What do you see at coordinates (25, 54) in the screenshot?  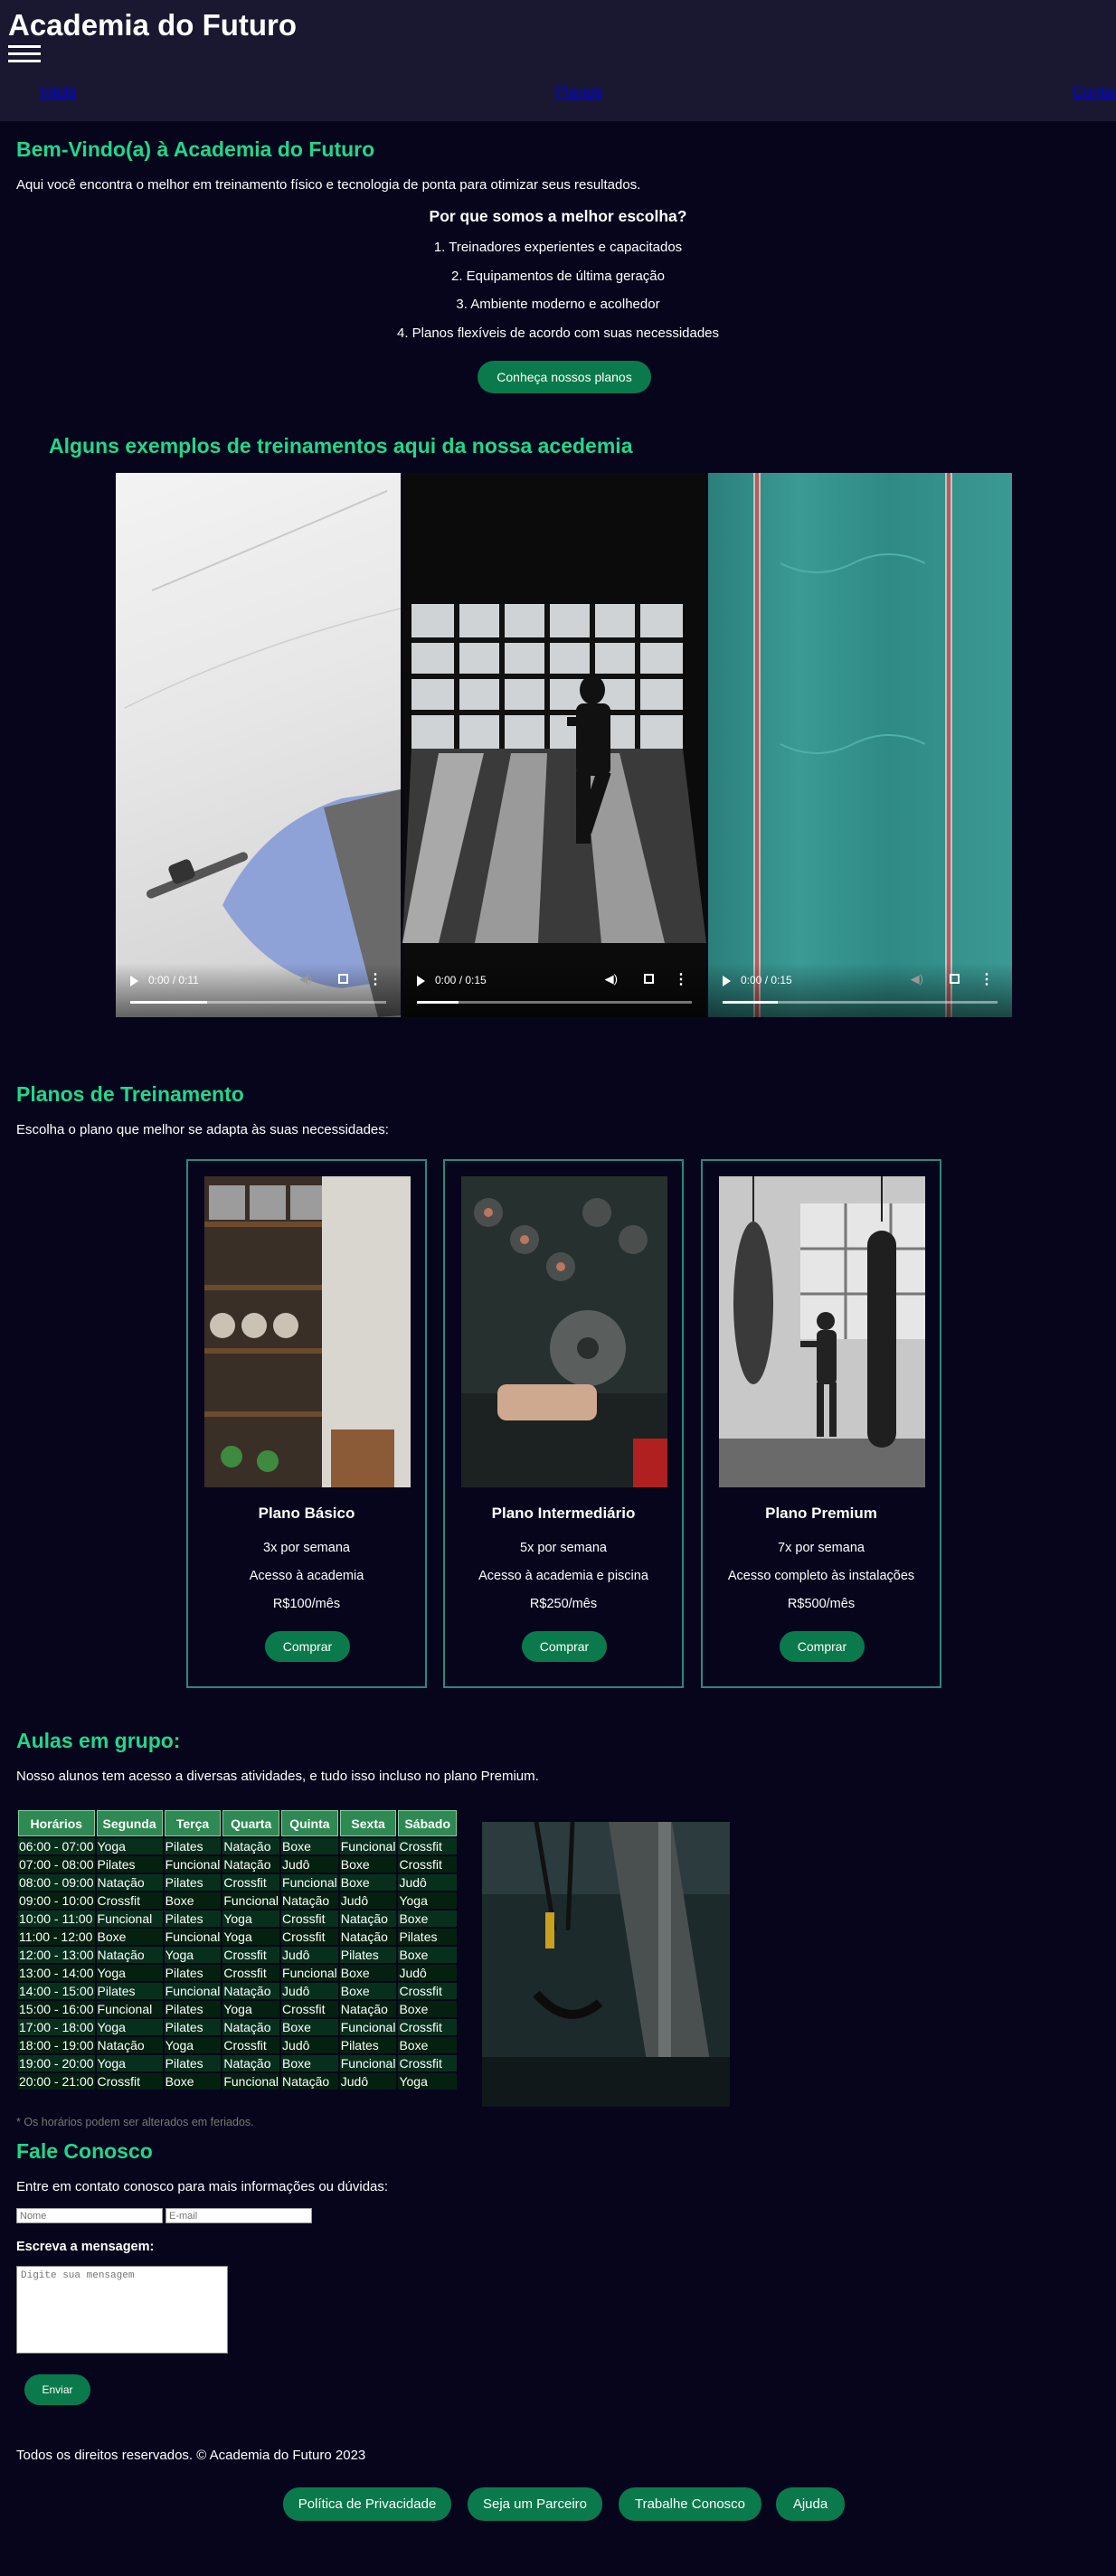 I see `hamburger-menu-icon` at bounding box center [25, 54].